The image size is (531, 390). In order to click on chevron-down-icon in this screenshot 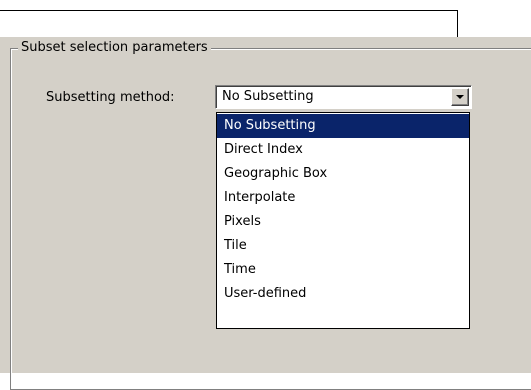, I will do `click(460, 97)`.